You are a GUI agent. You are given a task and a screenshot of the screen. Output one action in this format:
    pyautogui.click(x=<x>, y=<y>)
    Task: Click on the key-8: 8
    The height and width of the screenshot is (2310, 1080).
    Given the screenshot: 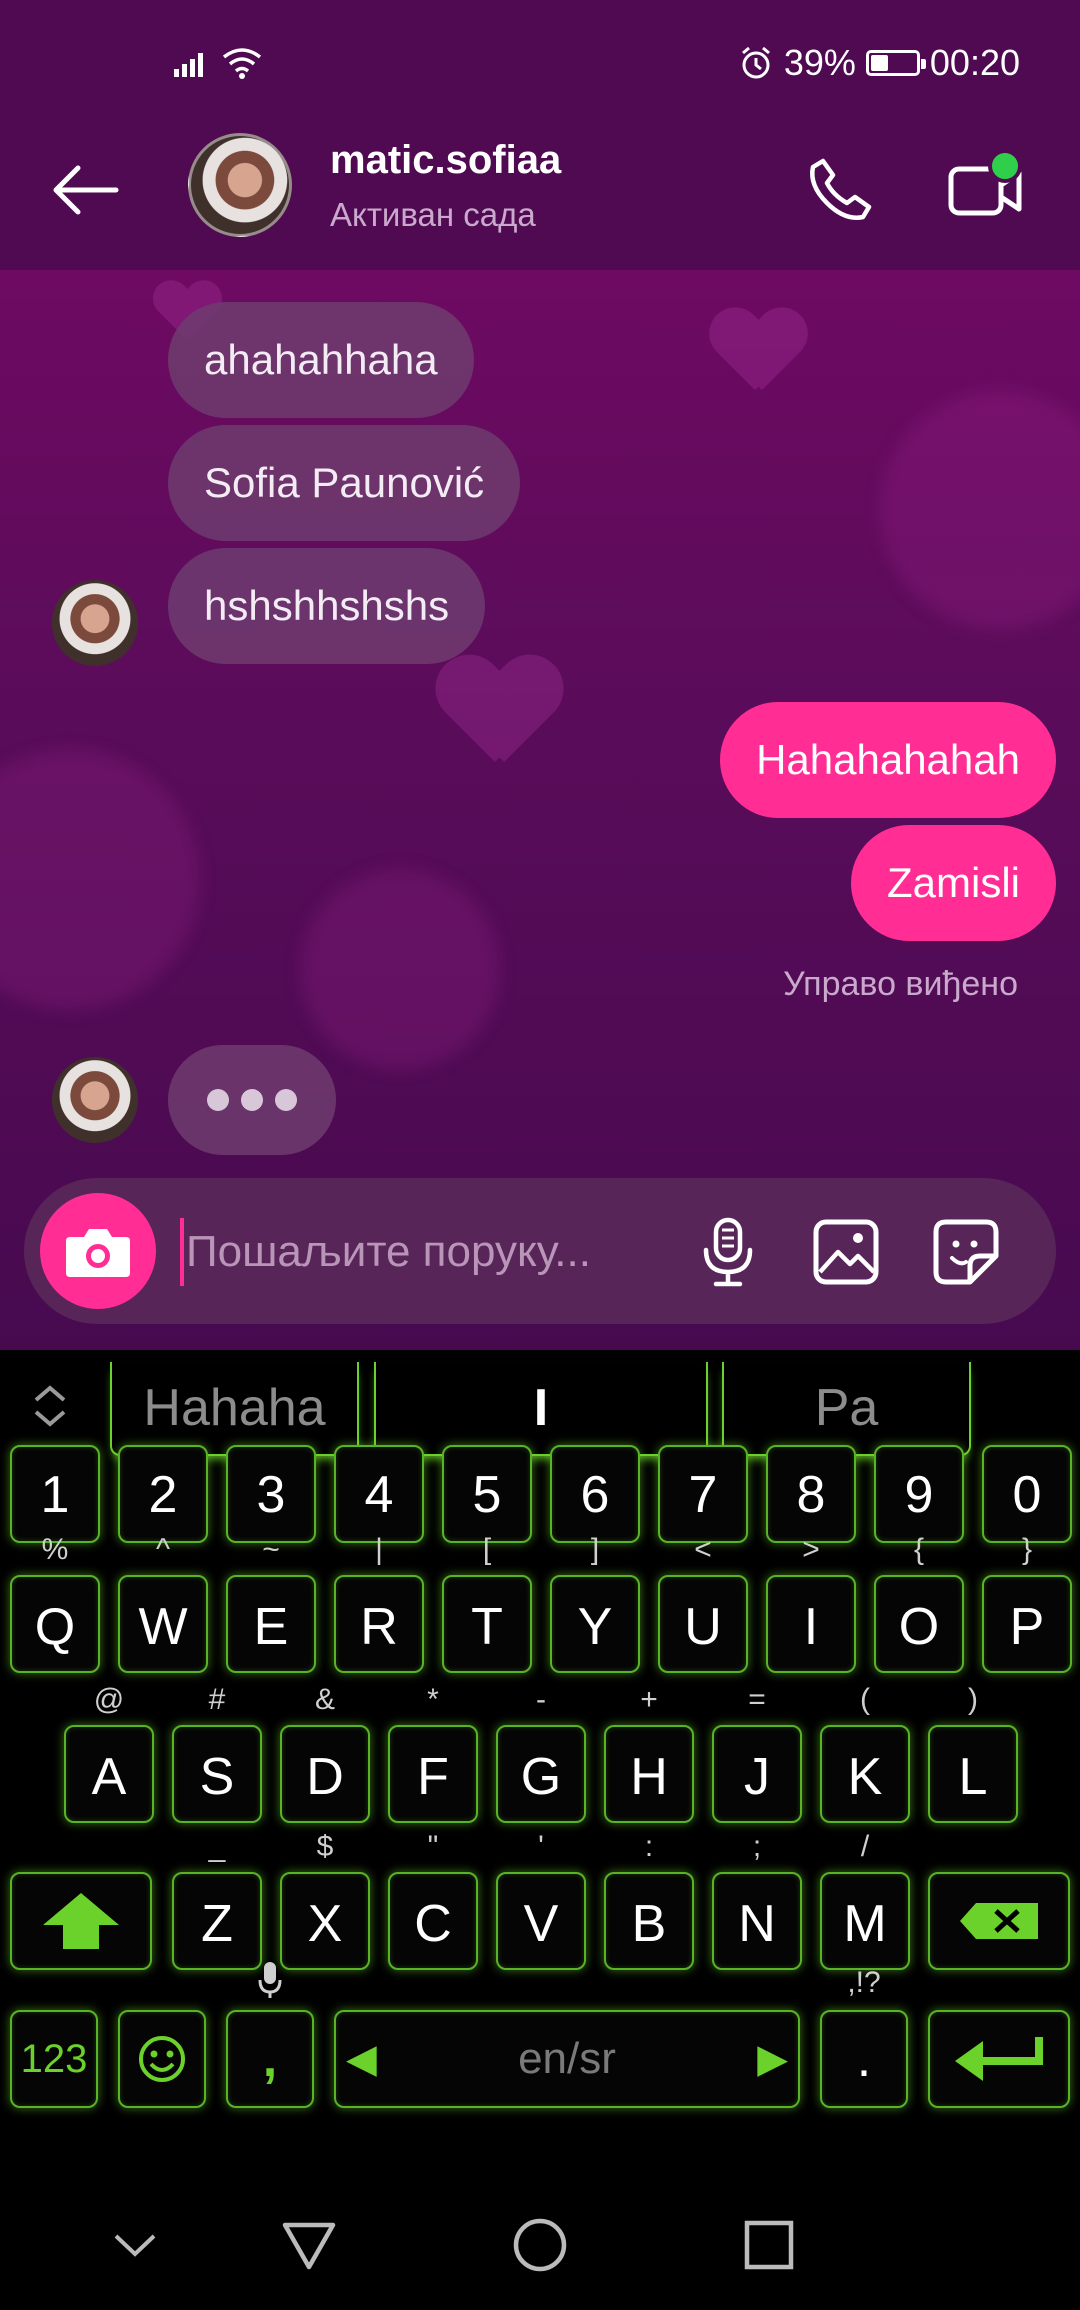 What is the action you would take?
    pyautogui.click(x=811, y=1494)
    